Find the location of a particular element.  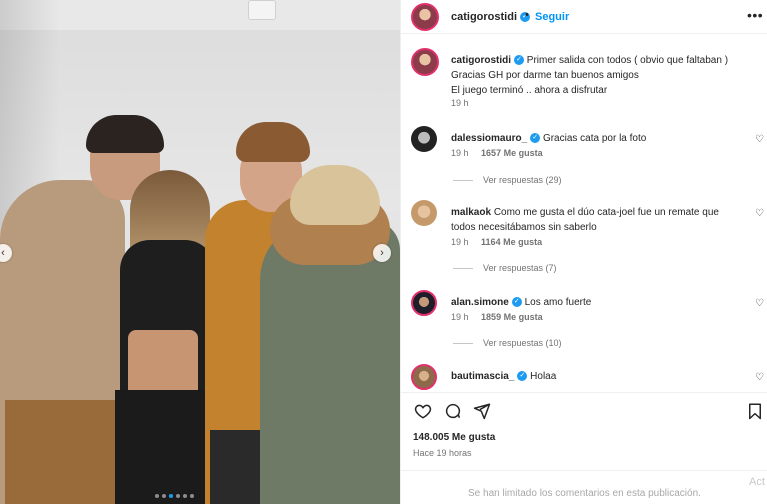

post-time-ago: Hace 19 horas is located at coordinates (442, 453).